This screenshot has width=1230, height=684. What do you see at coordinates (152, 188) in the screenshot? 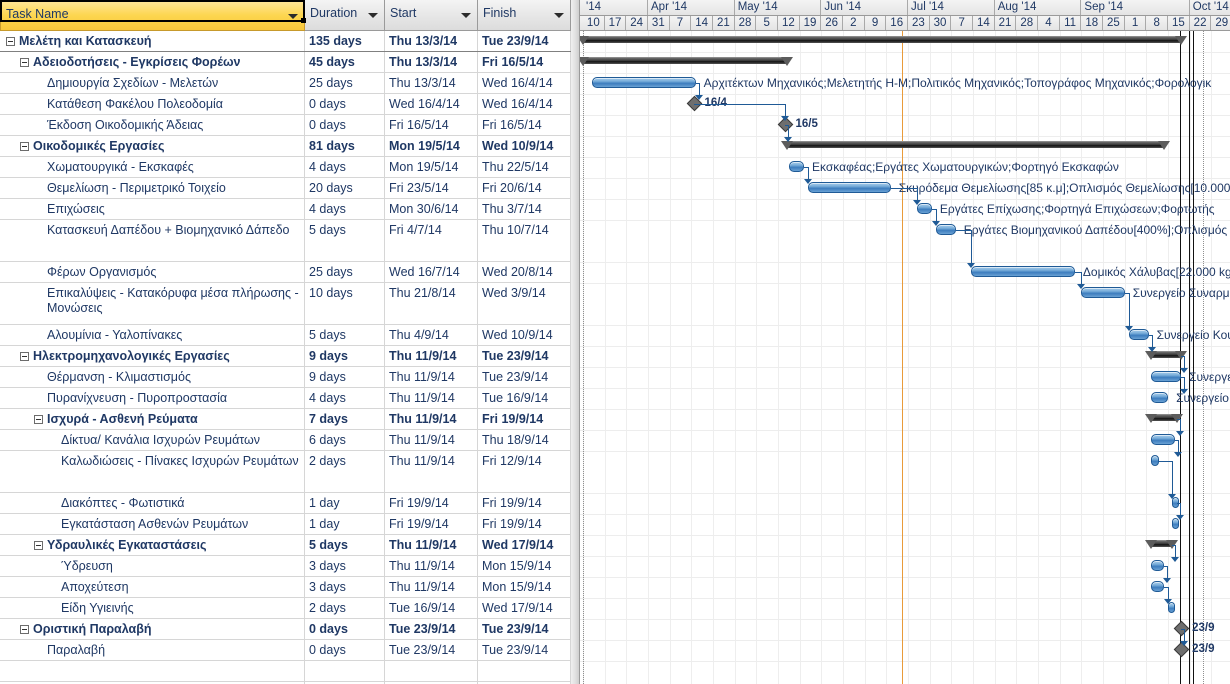
I see `cell-task-name: Θεμελίωση - Περιμετρικό Τοιχείο` at bounding box center [152, 188].